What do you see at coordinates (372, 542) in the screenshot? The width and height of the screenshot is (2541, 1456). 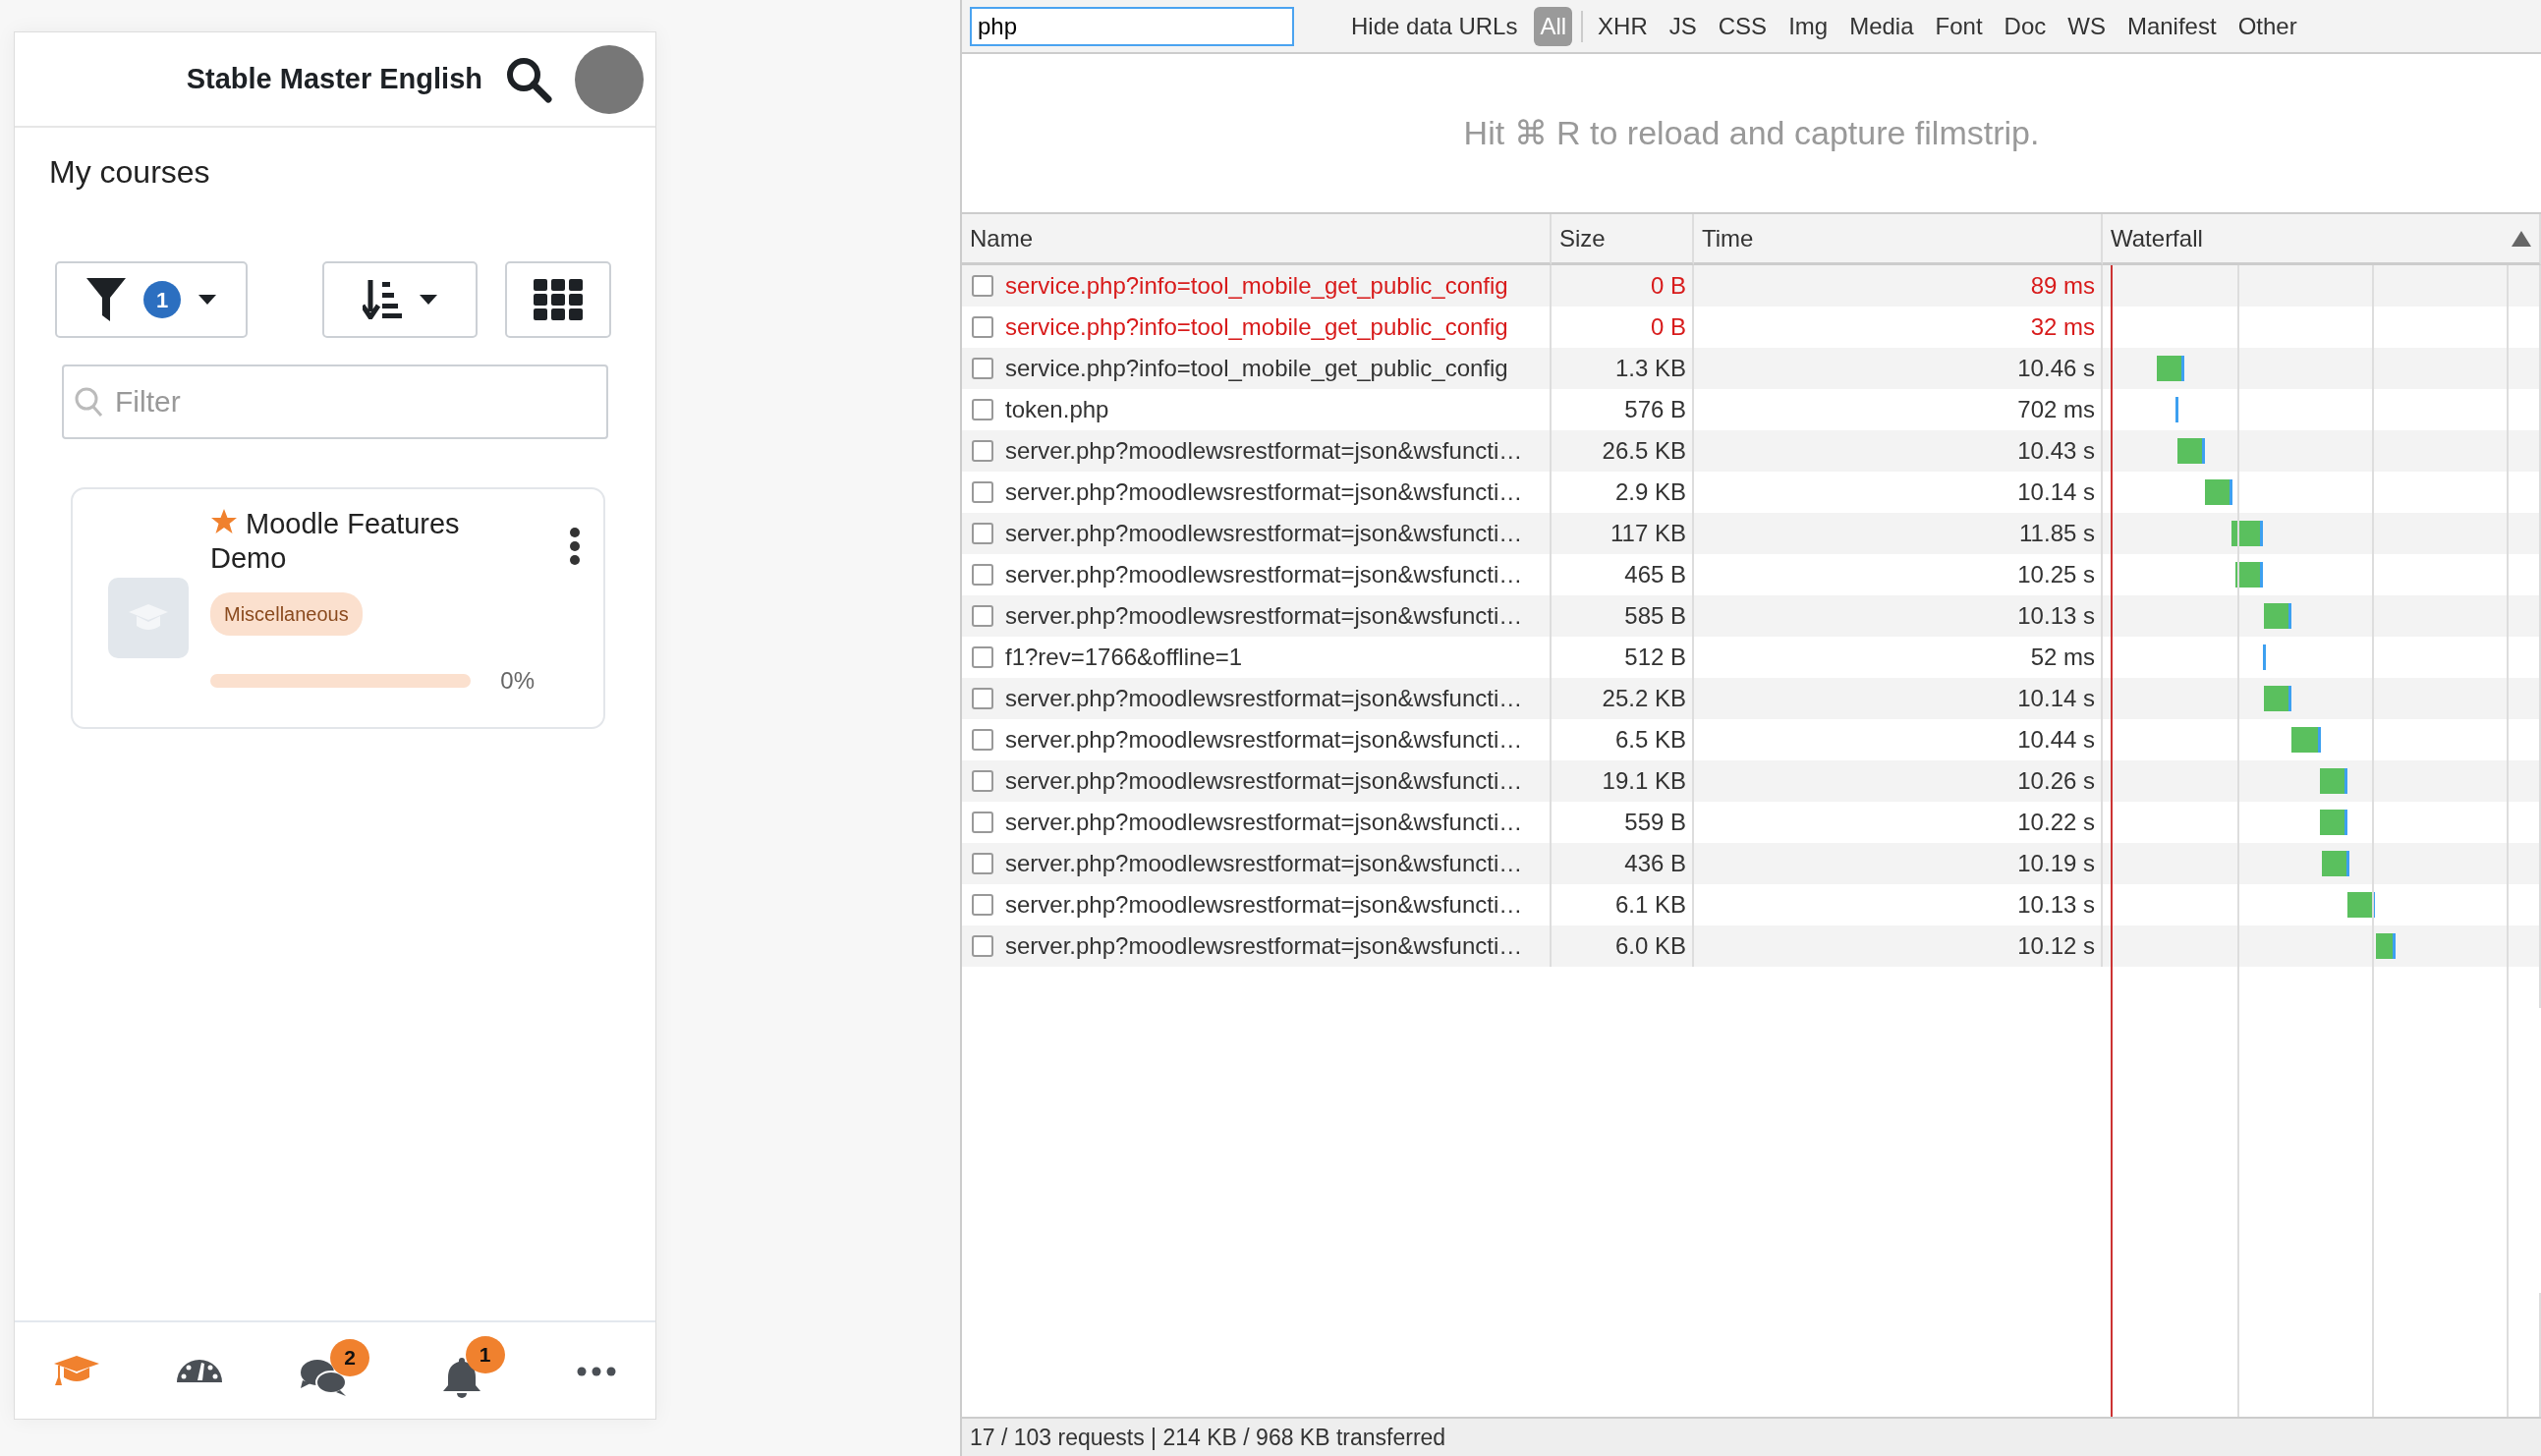 I see `course-name: Moodle Features Demo` at bounding box center [372, 542].